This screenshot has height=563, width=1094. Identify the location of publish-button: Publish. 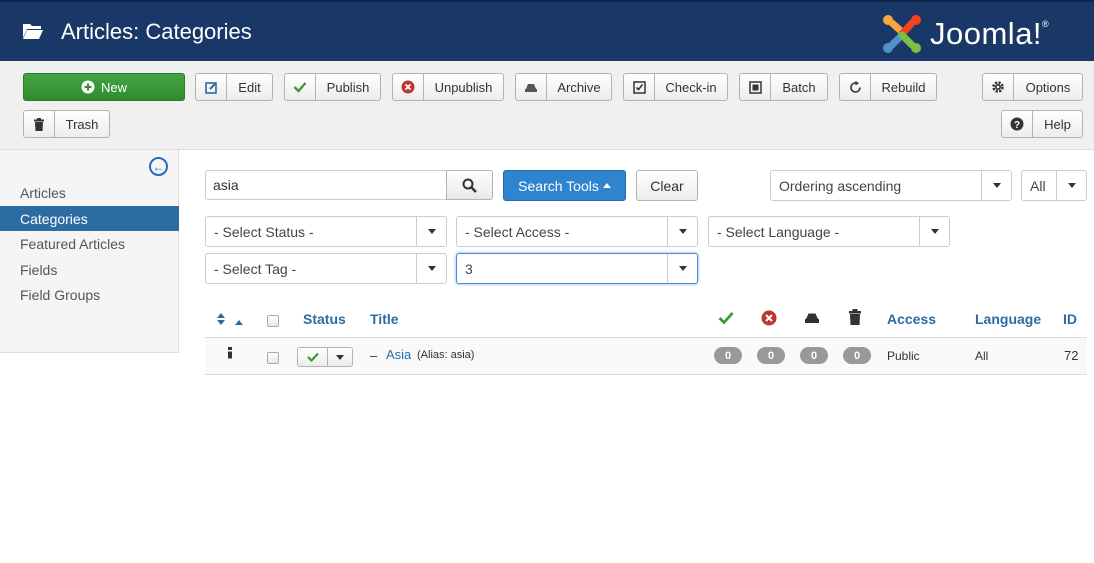
(332, 87).